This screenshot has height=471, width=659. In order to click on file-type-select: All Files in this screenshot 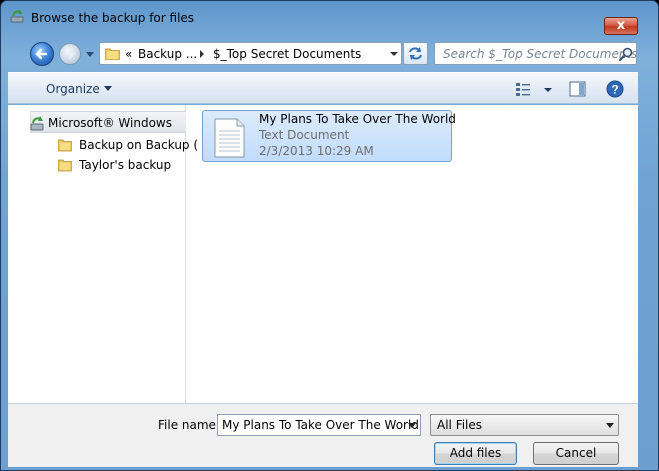, I will do `click(524, 425)`.